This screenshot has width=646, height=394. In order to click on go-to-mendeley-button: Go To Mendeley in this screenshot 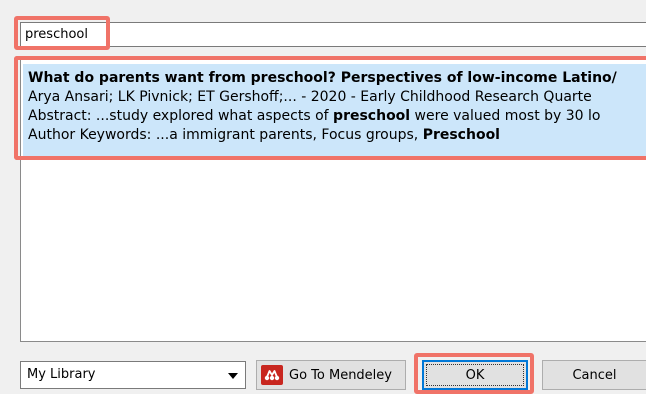, I will do `click(331, 375)`.